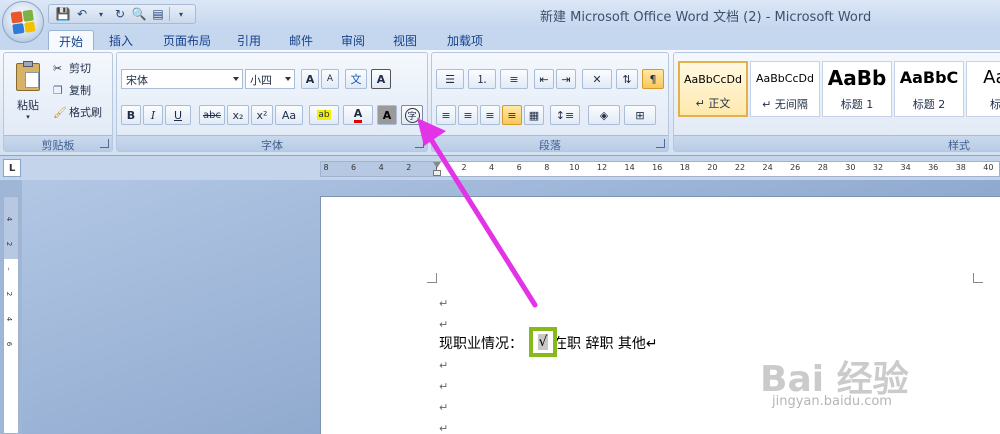 The image size is (1000, 434). Describe the element at coordinates (512, 115) in the screenshot. I see `justify-button: ≡` at that location.